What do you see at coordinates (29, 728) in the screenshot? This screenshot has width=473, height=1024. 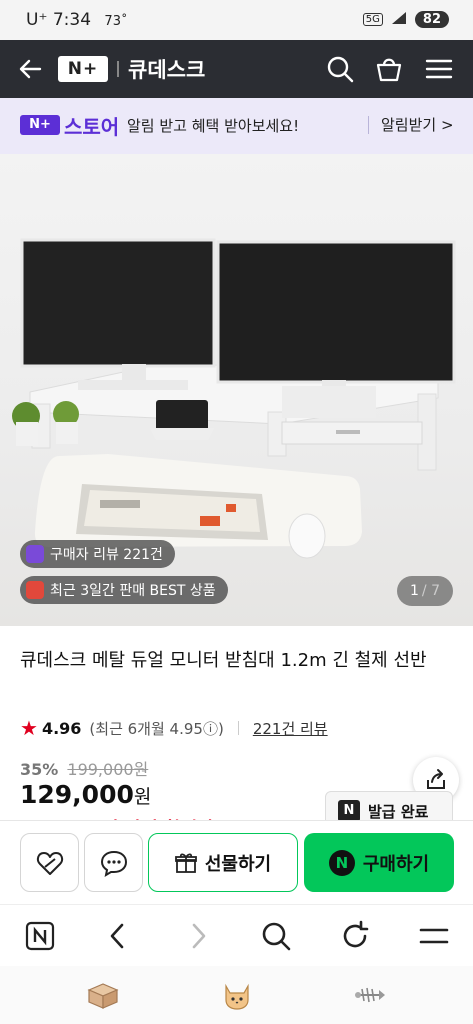 I see `star-icon: ★` at bounding box center [29, 728].